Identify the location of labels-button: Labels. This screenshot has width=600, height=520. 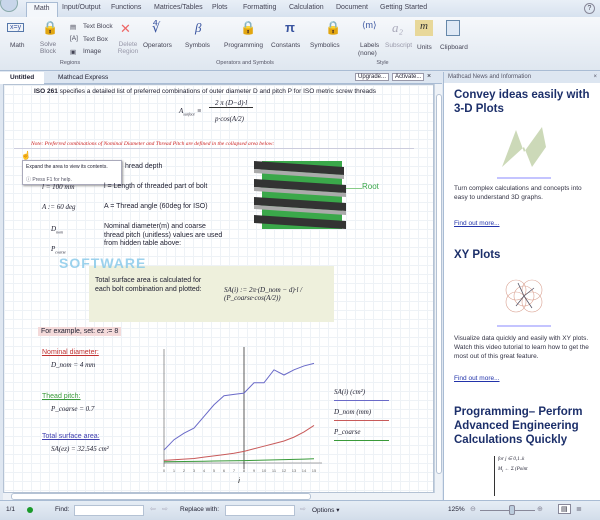
(369, 45).